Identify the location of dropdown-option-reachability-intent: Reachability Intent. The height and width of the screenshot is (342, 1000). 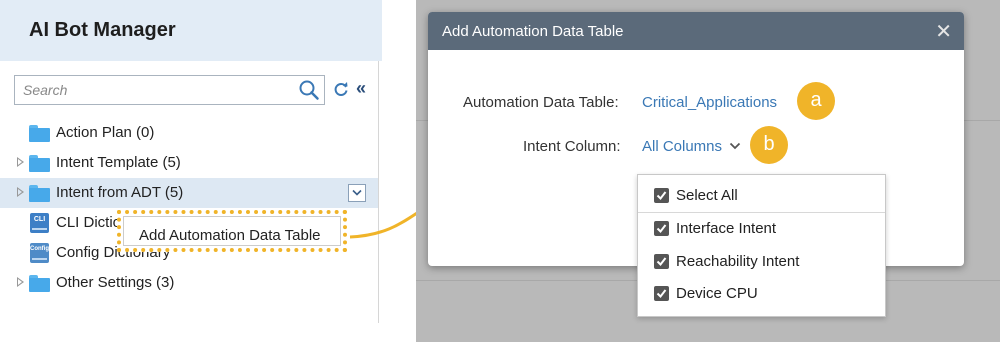
(761, 262).